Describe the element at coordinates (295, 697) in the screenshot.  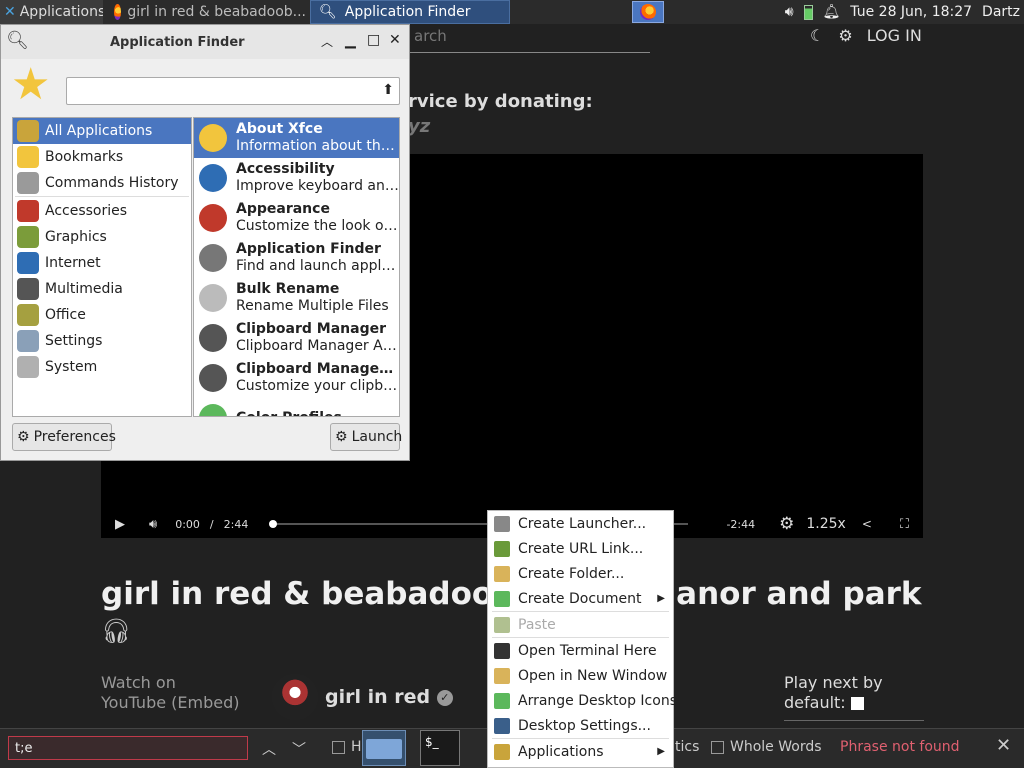
I see `artist-avatar` at that location.